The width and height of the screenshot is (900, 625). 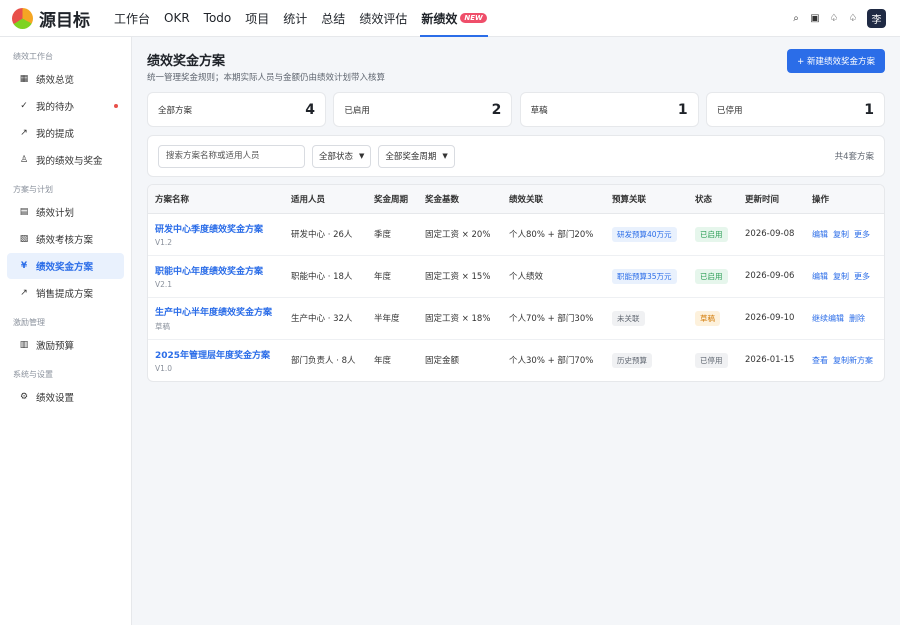 What do you see at coordinates (392, 199) in the screenshot?
I see `col-header: 奖金周期` at bounding box center [392, 199].